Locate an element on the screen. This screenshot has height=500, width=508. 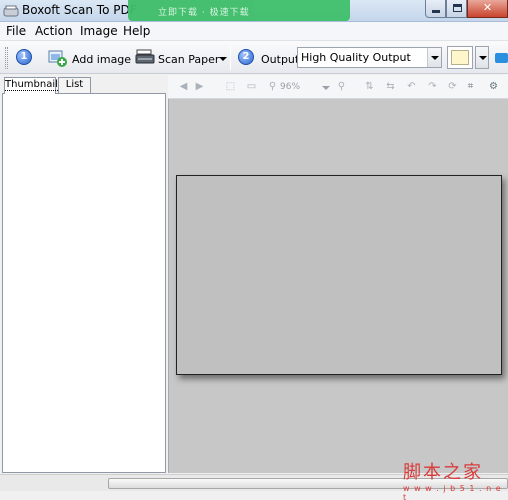
color-dropdown-button is located at coordinates (482, 57).